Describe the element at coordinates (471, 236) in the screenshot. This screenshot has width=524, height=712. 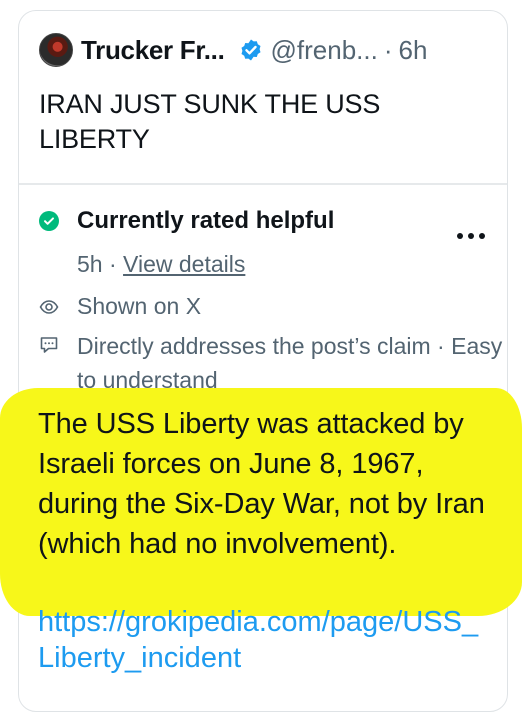
I see `more-dots-icon` at that location.